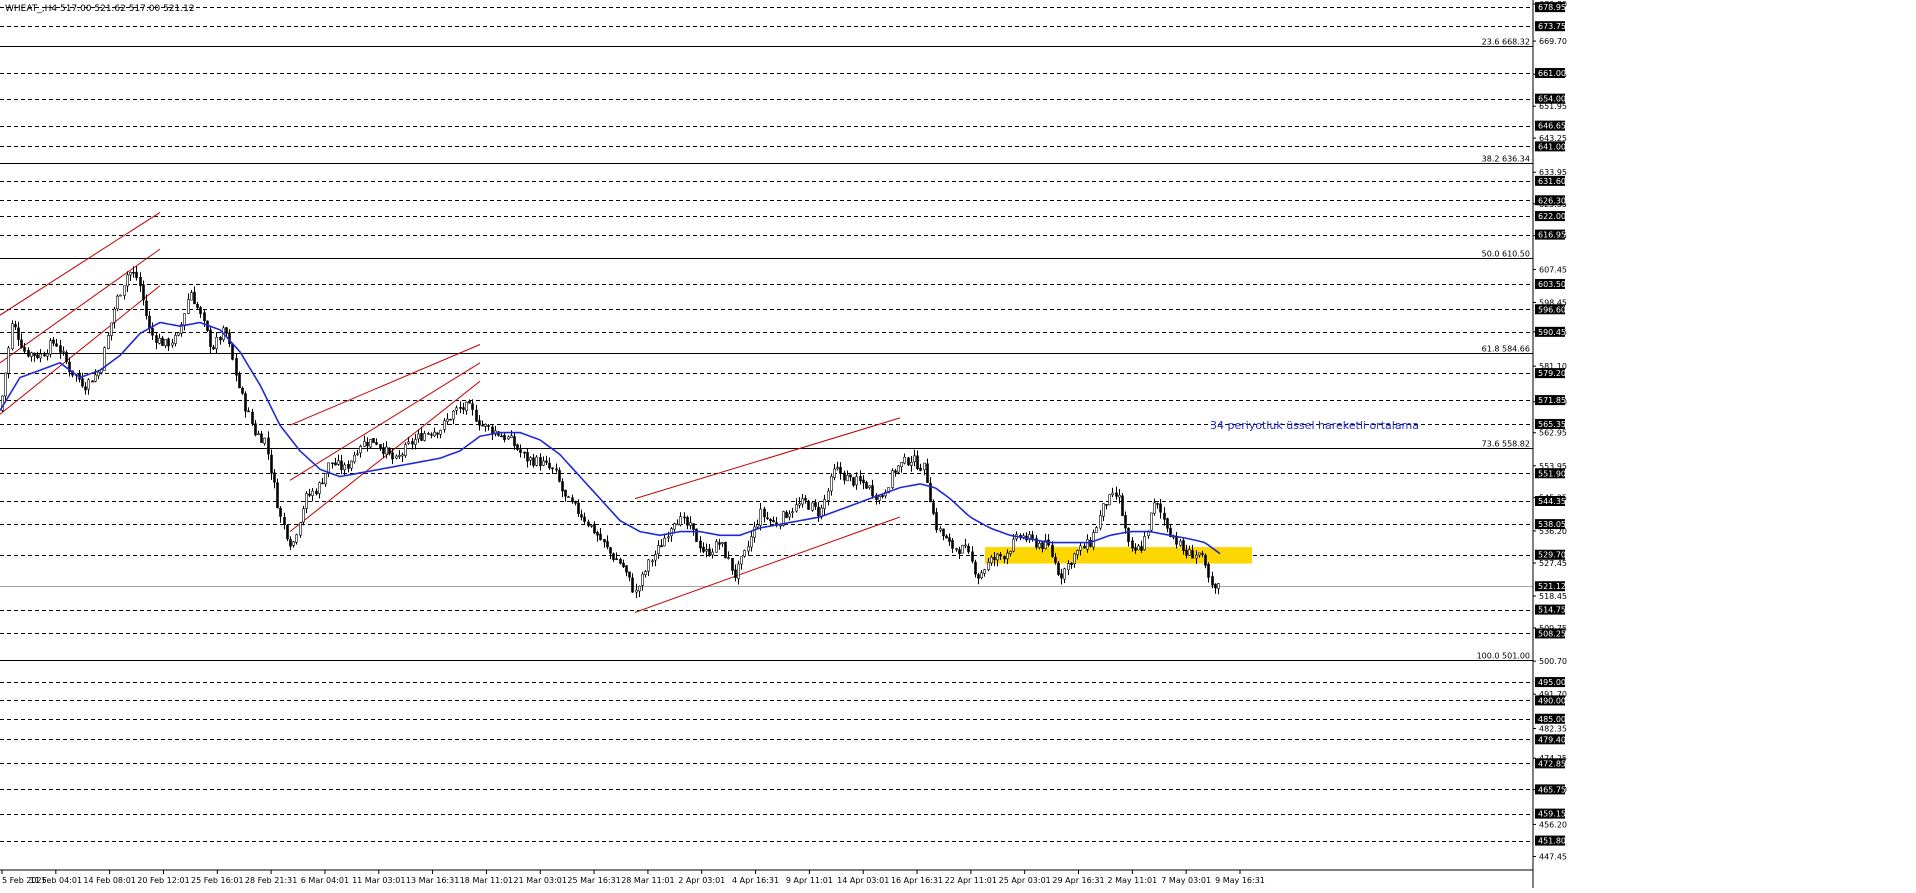  Describe the element at coordinates (1552, 586) in the screenshot. I see `price-level-label: 521.12` at that location.